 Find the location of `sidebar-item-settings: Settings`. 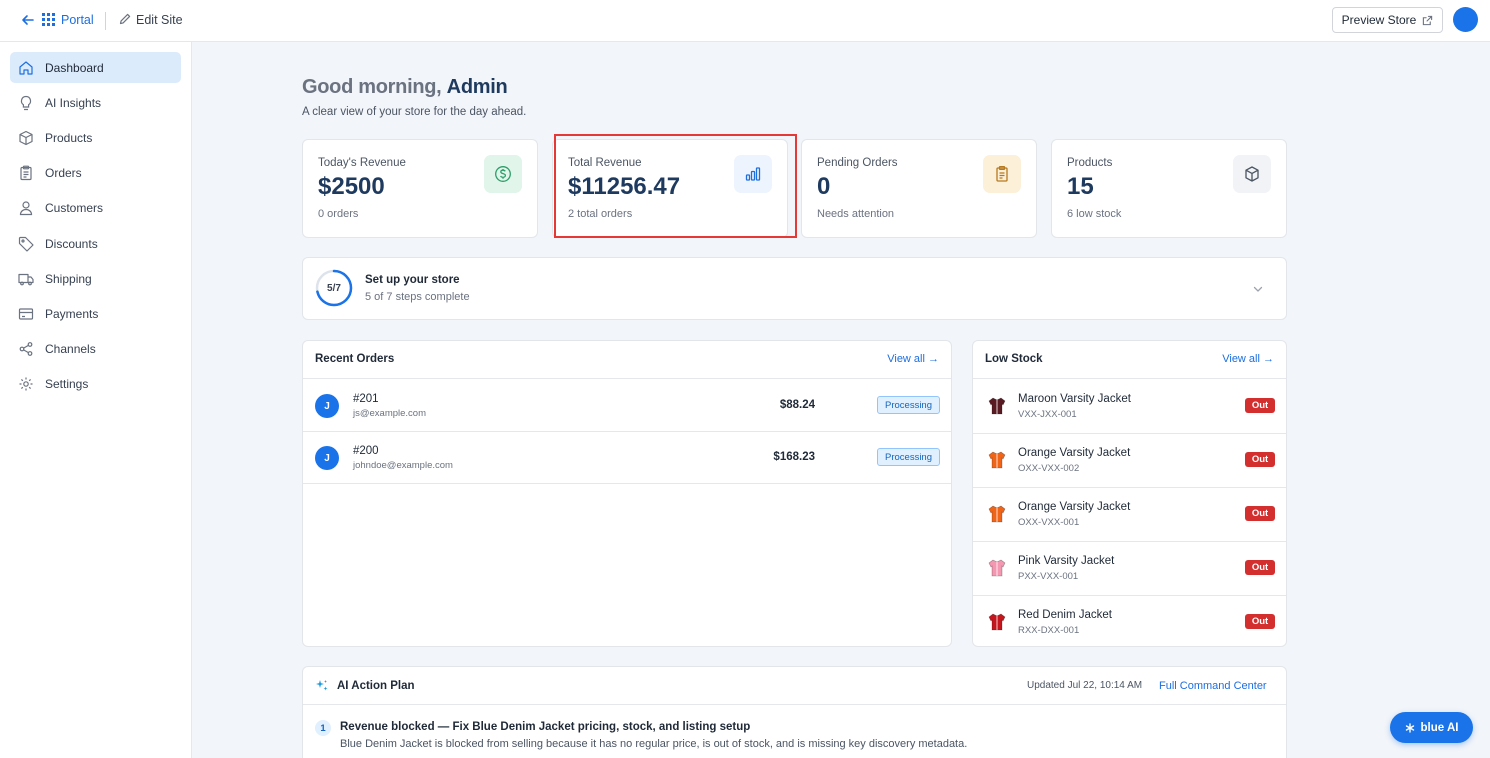

sidebar-item-settings: Settings is located at coordinates (95, 383).